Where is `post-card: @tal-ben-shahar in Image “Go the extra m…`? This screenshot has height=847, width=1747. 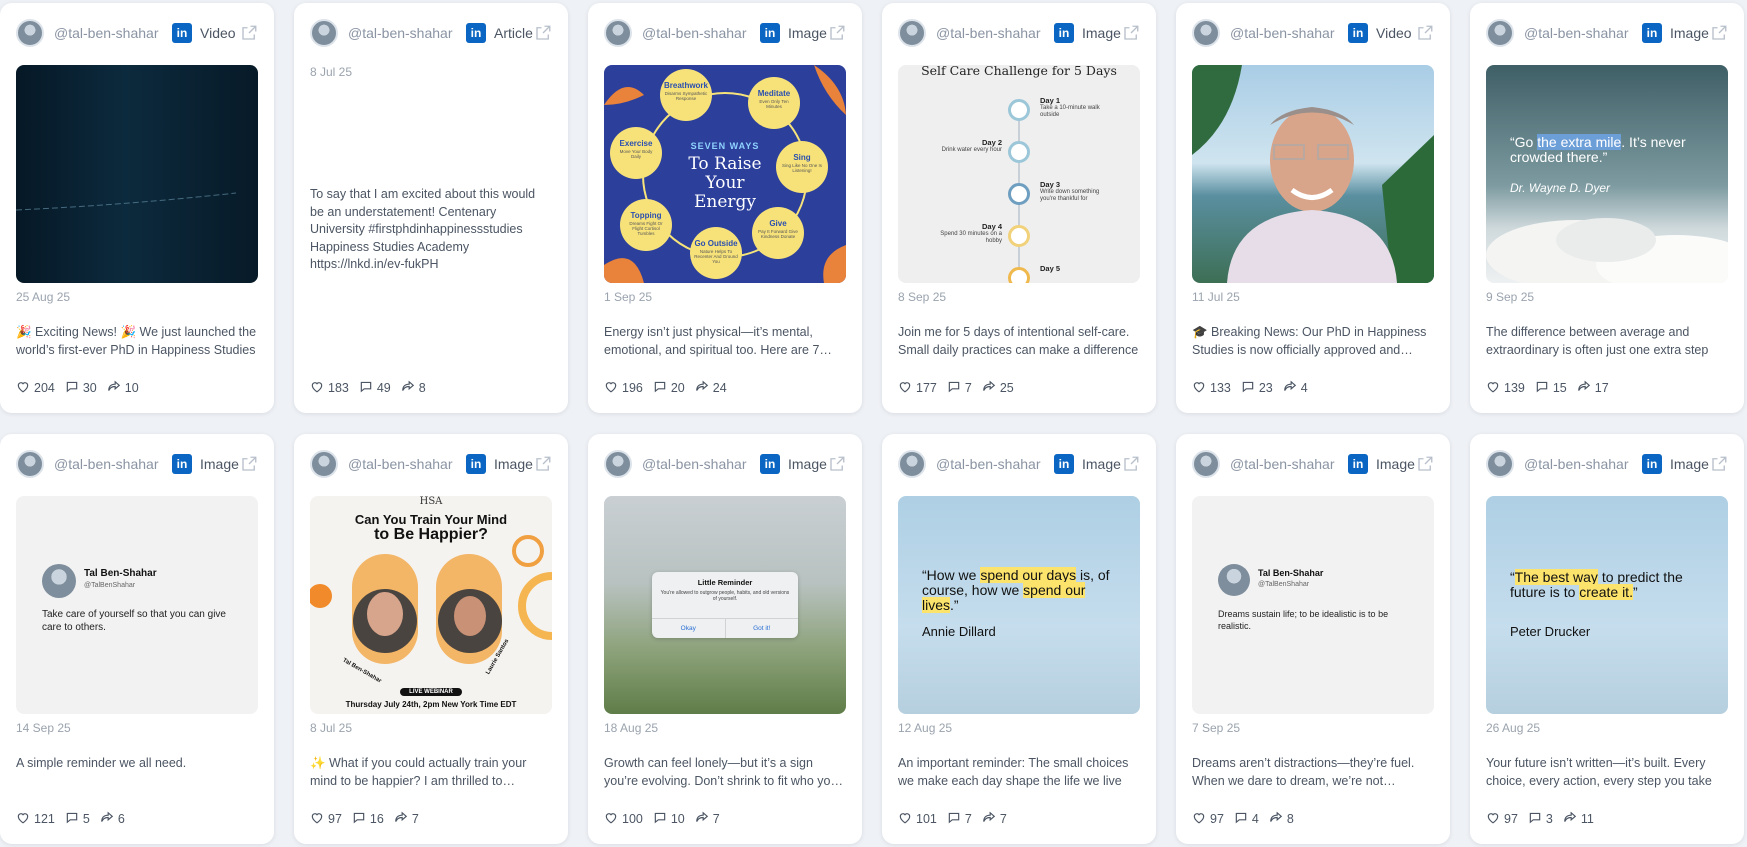
post-card: @tal-ben-shahar in Image “Go the extra m… is located at coordinates (1607, 208).